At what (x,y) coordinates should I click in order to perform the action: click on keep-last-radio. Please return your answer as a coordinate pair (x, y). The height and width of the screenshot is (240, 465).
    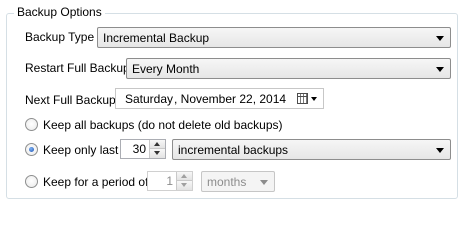
    Looking at the image, I should click on (31, 149).